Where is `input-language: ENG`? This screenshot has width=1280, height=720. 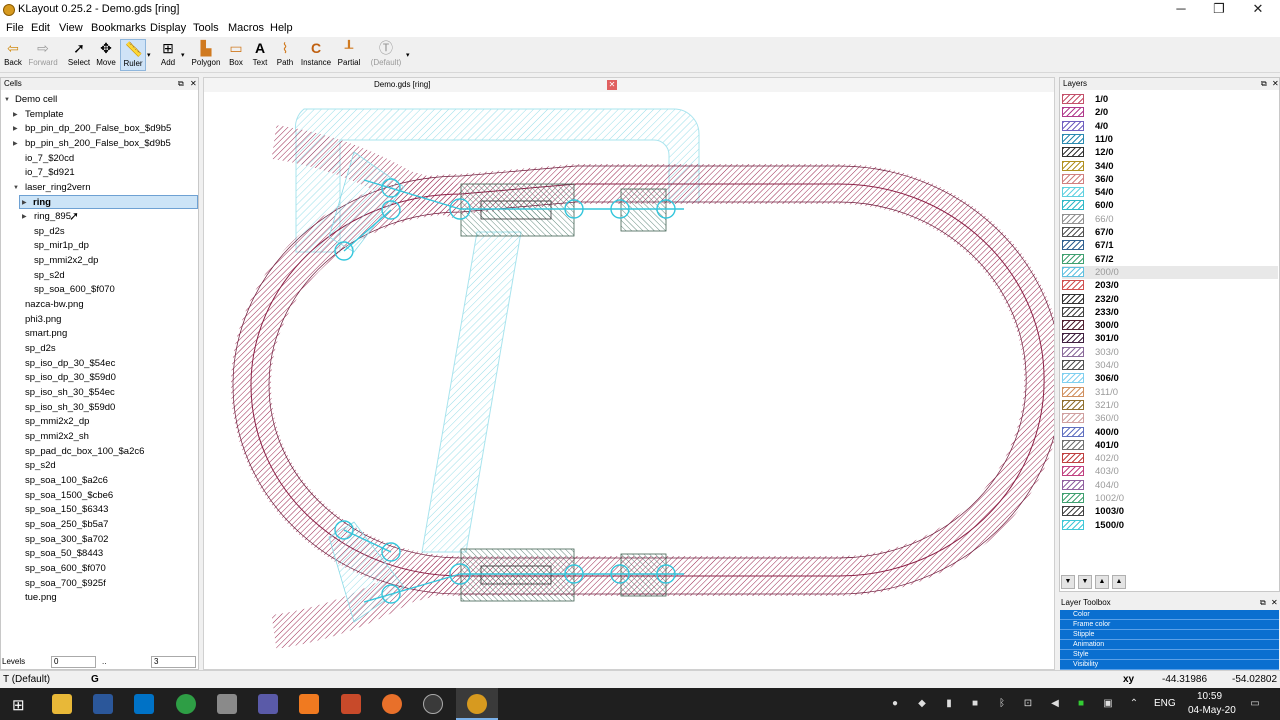 input-language: ENG is located at coordinates (1165, 703).